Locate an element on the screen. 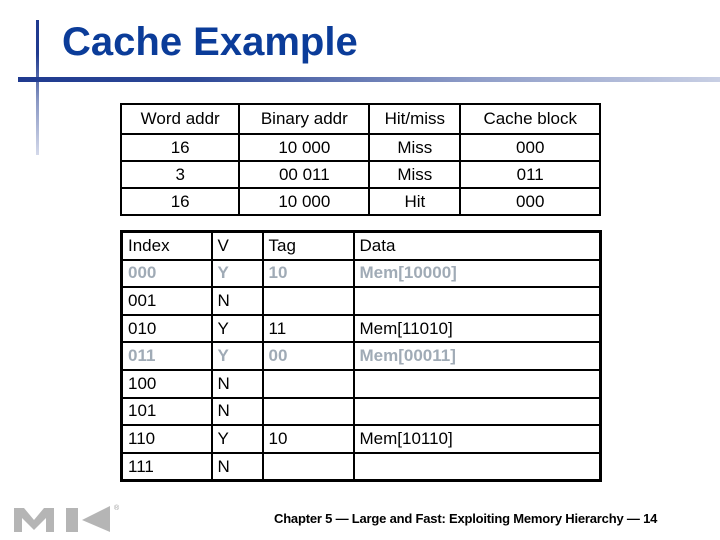 Image resolution: width=720 pixels, height=540 pixels. header-hit-miss: Hit/miss is located at coordinates (415, 119).